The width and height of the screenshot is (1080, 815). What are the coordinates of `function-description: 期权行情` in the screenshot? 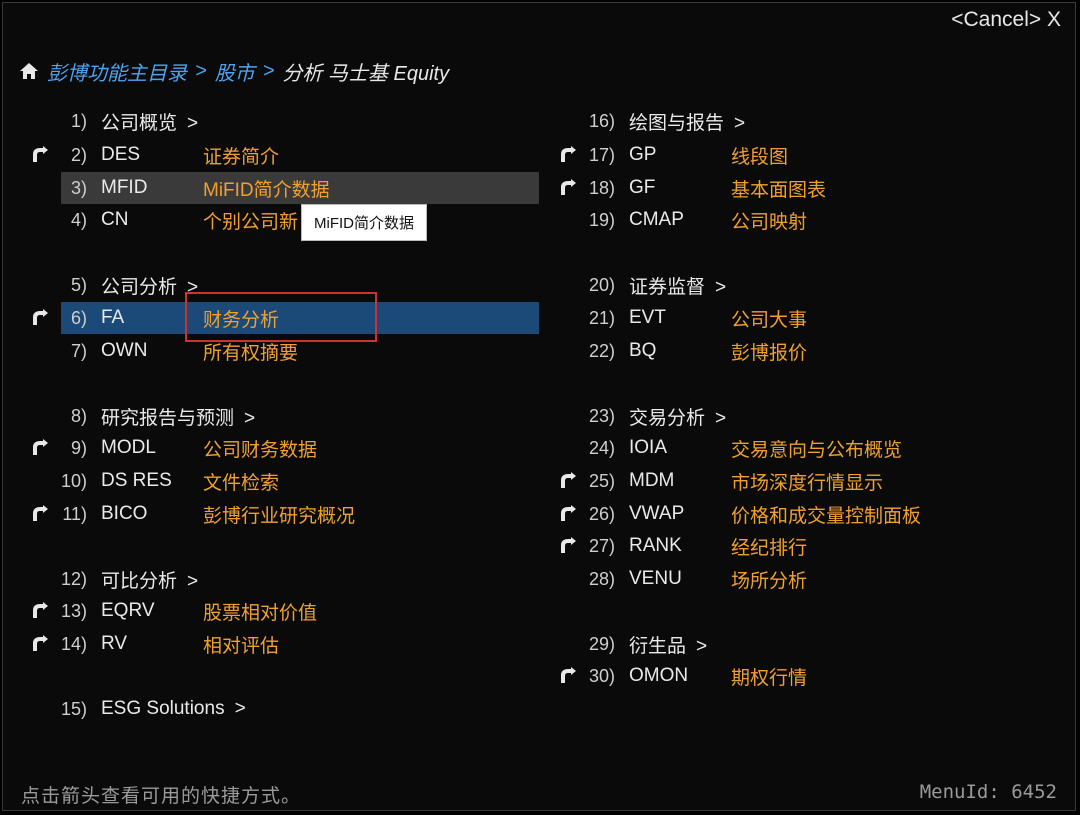 It's located at (769, 678).